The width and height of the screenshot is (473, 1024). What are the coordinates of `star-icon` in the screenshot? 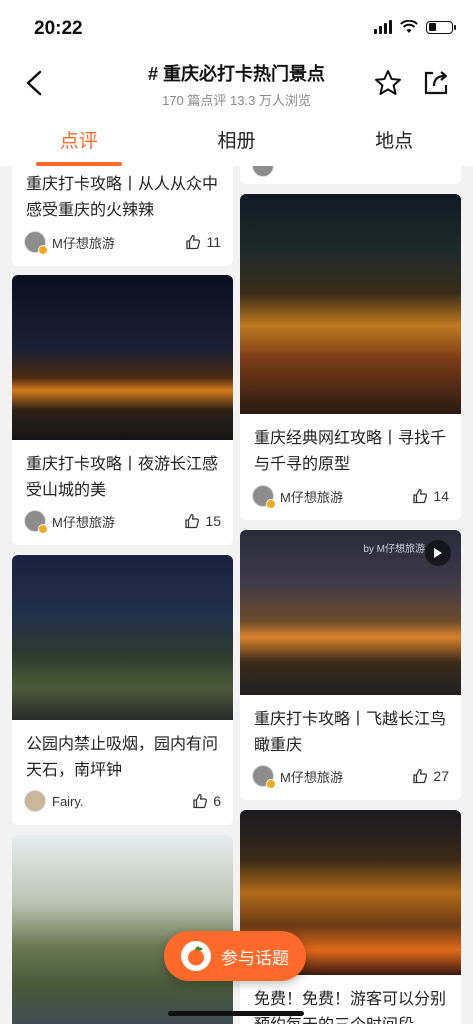 It's located at (388, 83).